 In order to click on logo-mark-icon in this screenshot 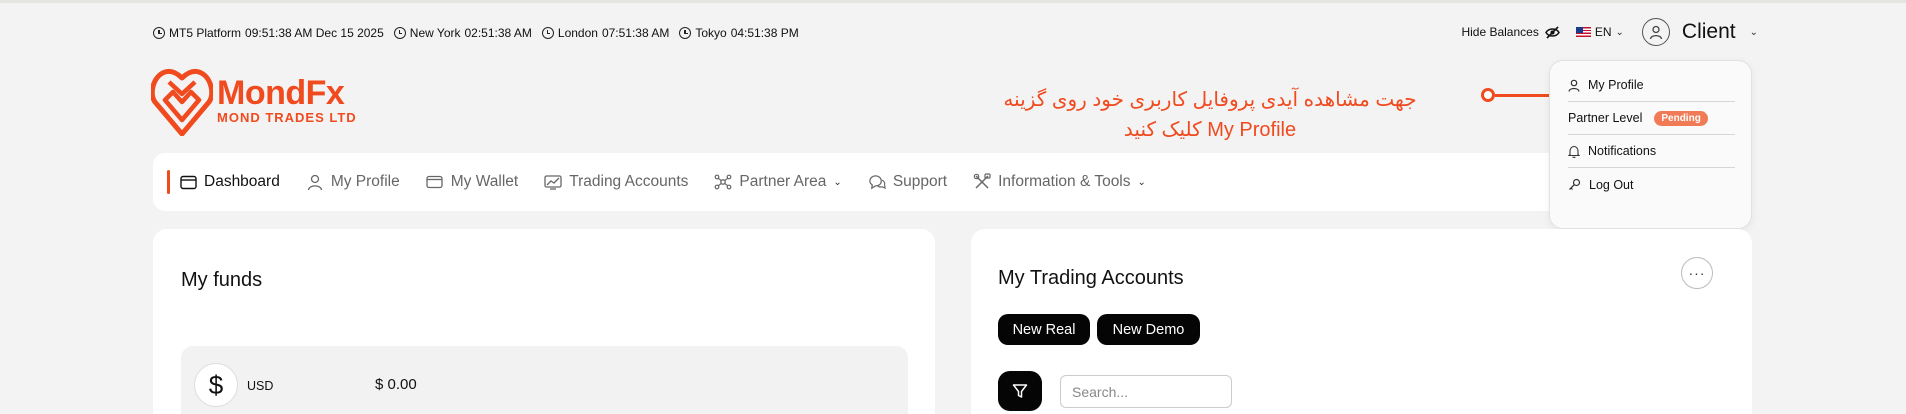, I will do `click(182, 102)`.